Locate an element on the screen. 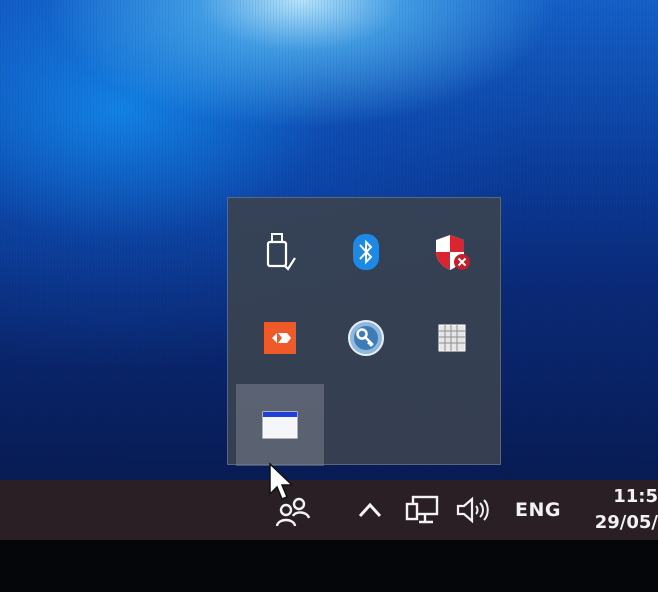 The image size is (658, 592). taskbar: ENG 11:5 29/05/ is located at coordinates (329, 510).